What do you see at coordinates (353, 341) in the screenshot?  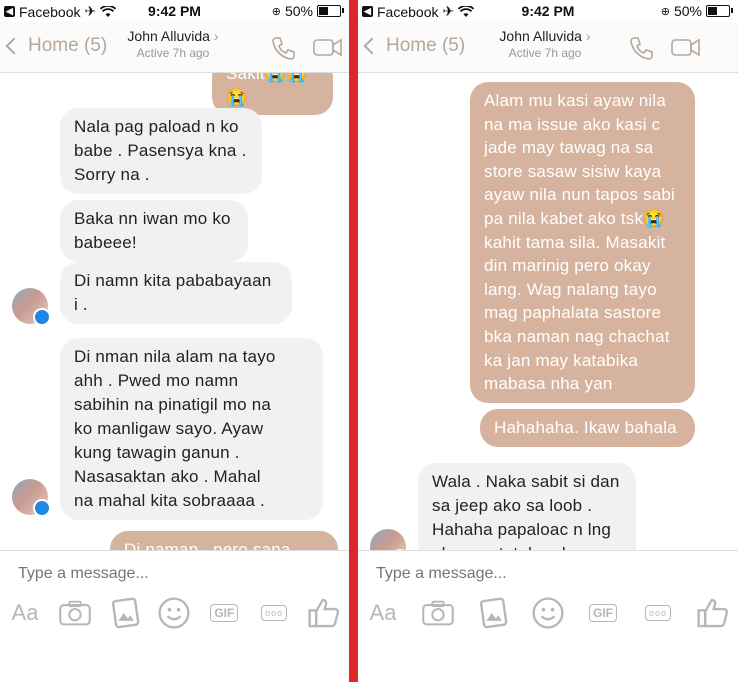 I see `red-divider` at bounding box center [353, 341].